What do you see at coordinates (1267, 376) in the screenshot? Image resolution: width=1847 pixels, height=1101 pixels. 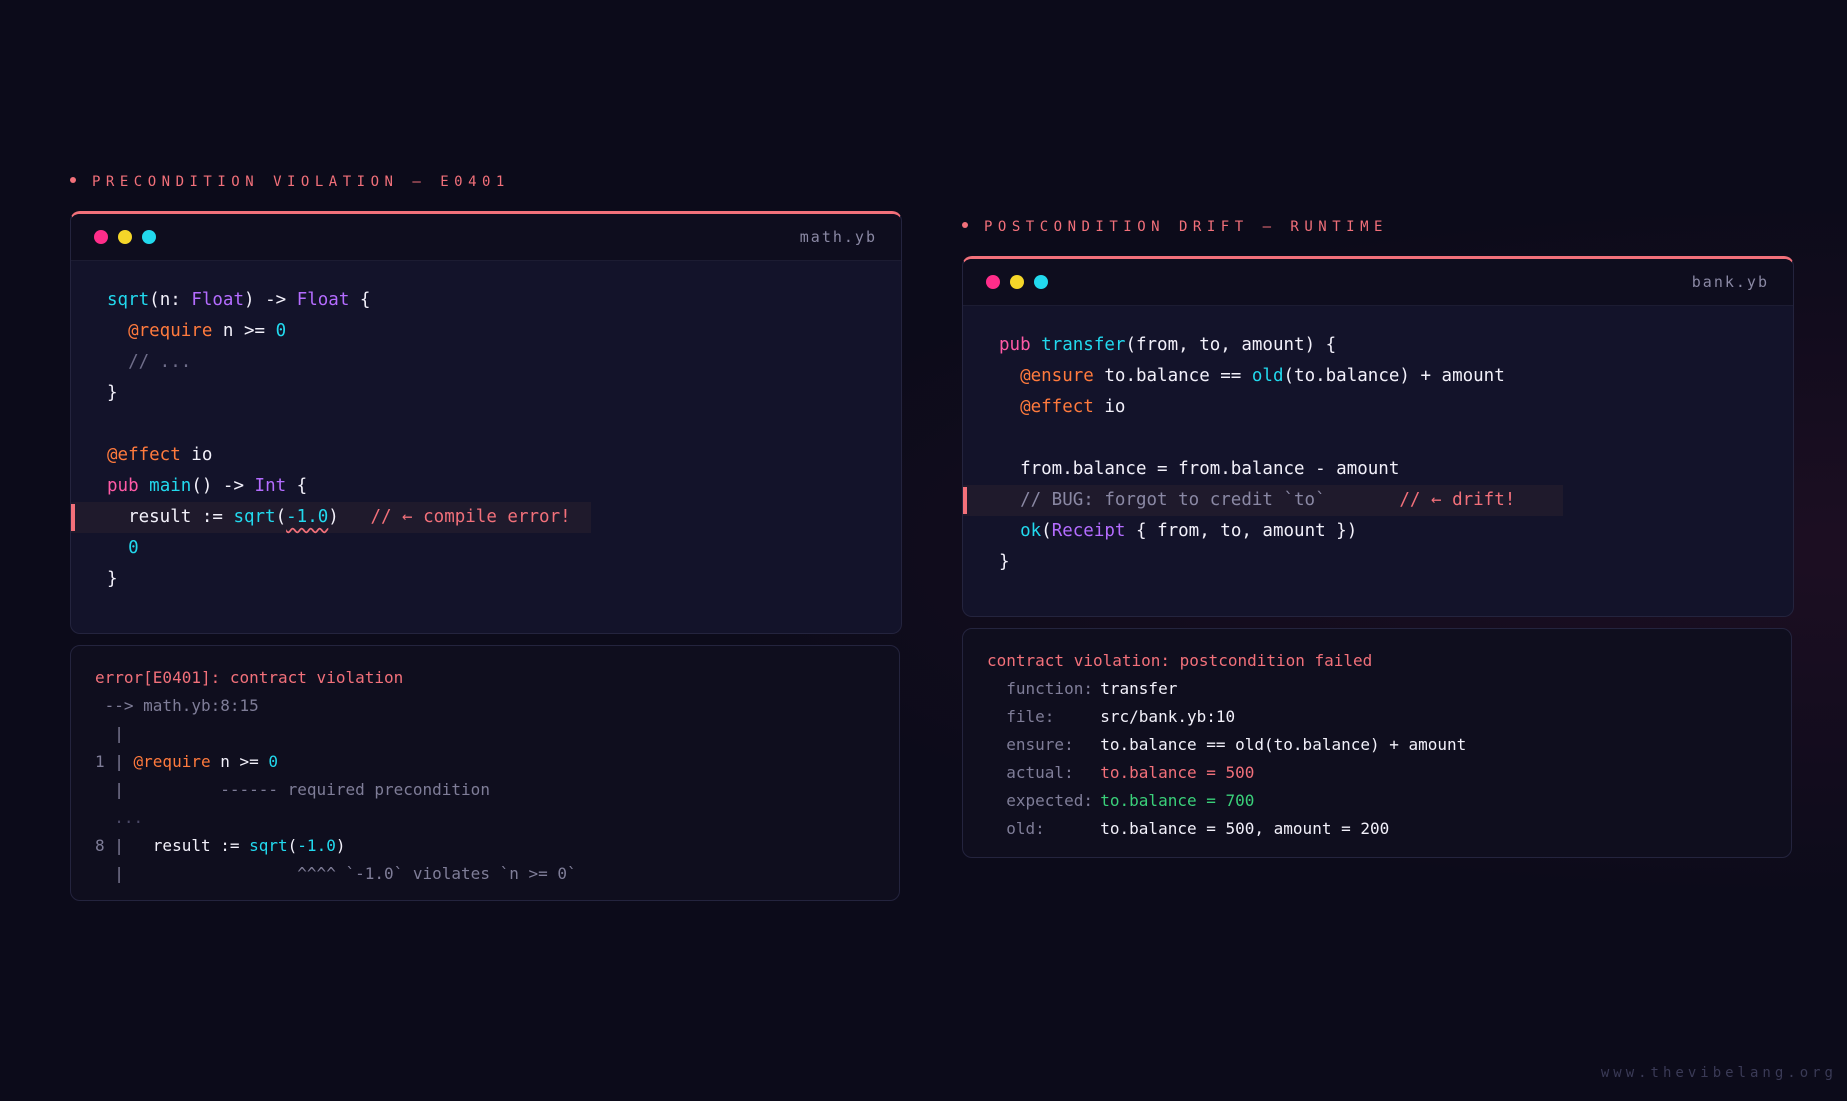 I see `code-token: old` at bounding box center [1267, 376].